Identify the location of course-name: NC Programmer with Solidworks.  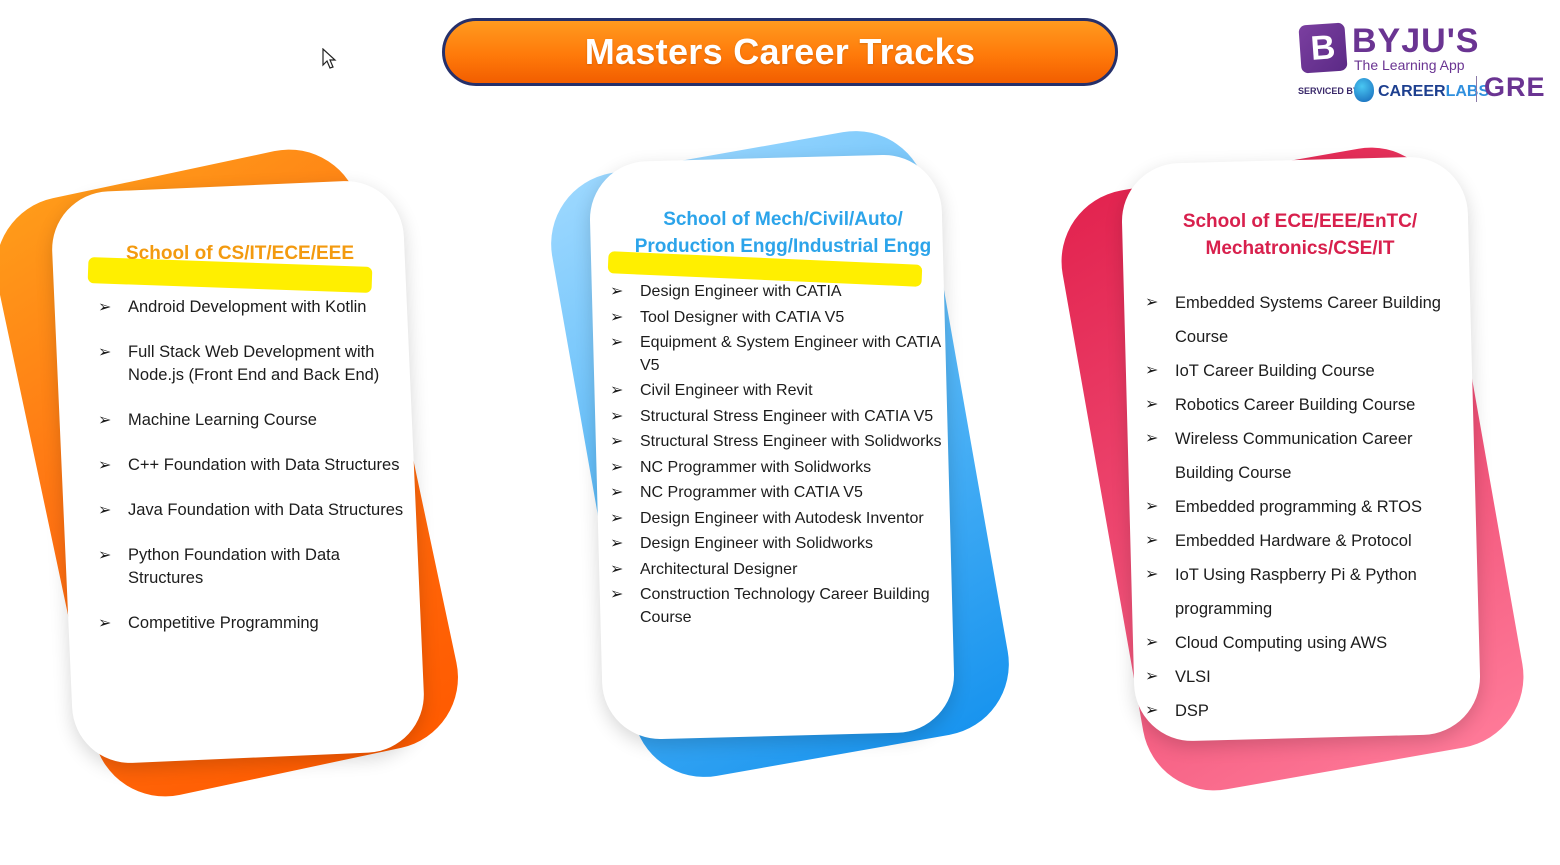
(756, 467).